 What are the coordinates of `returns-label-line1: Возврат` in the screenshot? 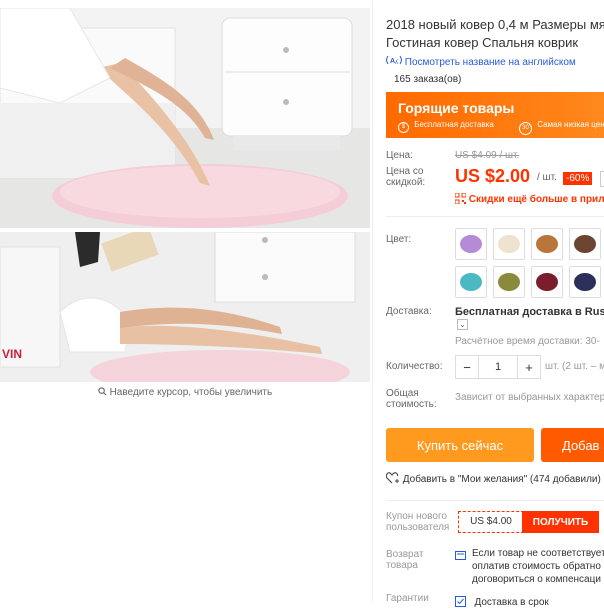 It's located at (405, 554).